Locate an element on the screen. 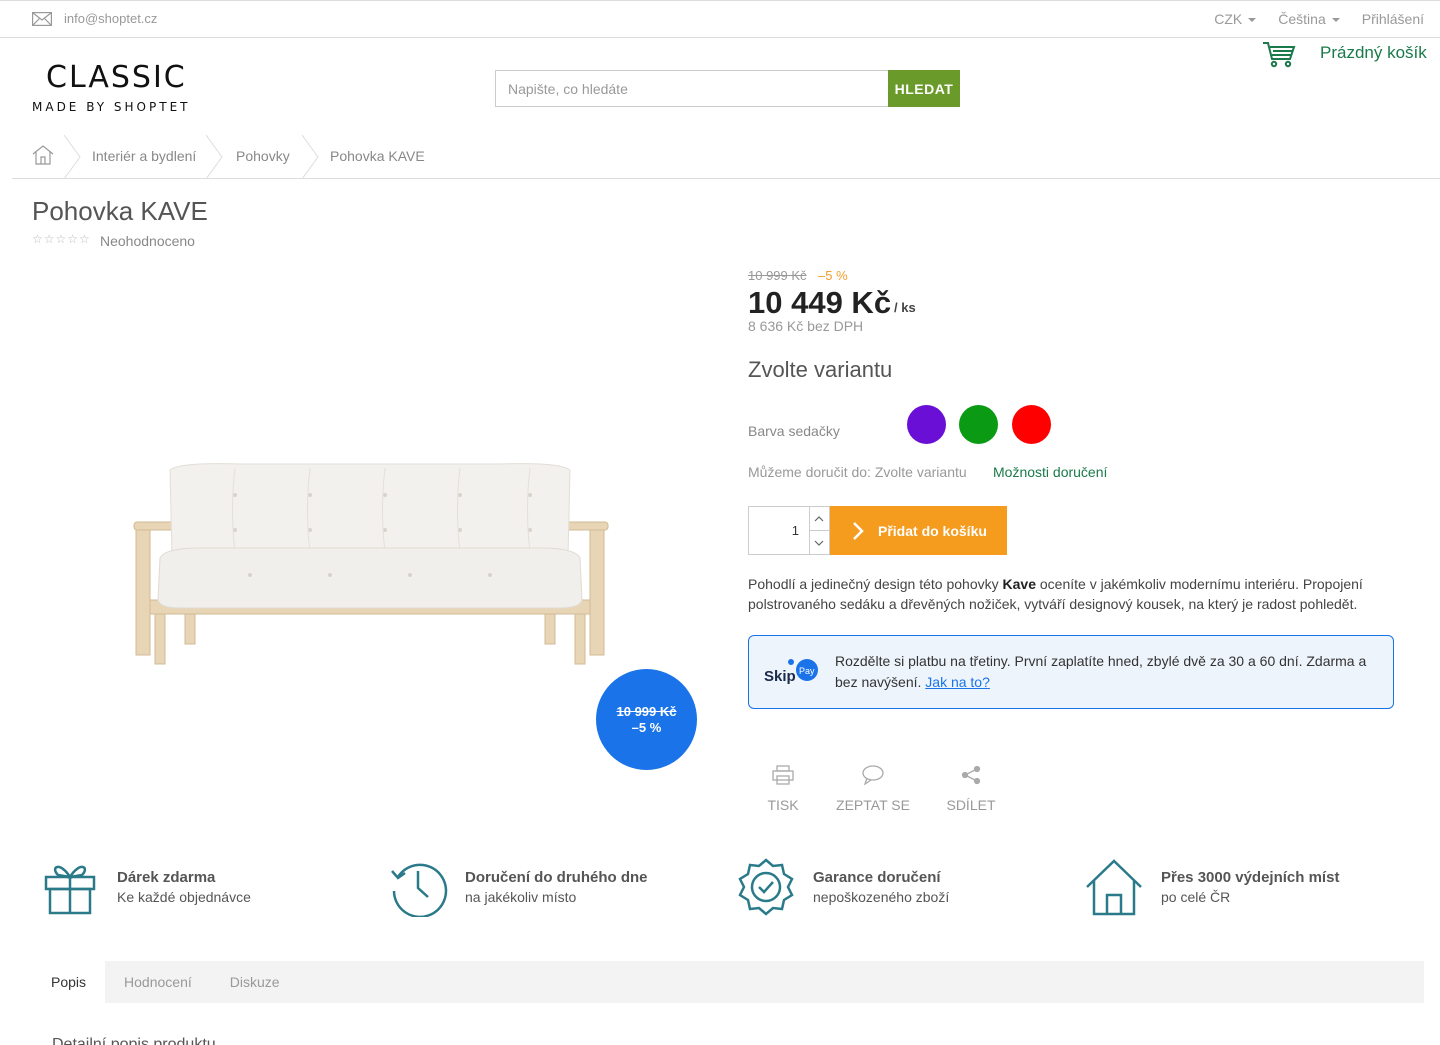 The height and width of the screenshot is (1045, 1440). desc-bold: Kave is located at coordinates (1019, 584).